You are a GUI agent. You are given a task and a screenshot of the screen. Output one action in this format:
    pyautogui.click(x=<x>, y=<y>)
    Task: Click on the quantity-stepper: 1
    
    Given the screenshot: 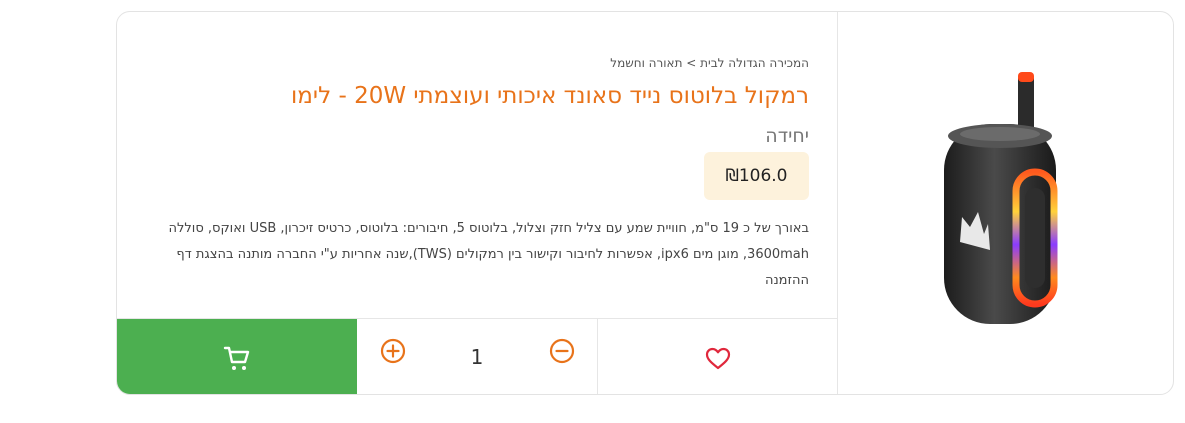 What is the action you would take?
    pyautogui.click(x=477, y=356)
    